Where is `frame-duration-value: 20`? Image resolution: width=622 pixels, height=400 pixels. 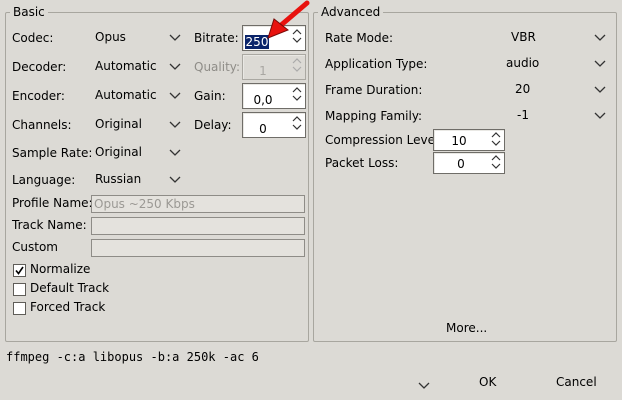
frame-duration-value: 20 is located at coordinates (523, 89).